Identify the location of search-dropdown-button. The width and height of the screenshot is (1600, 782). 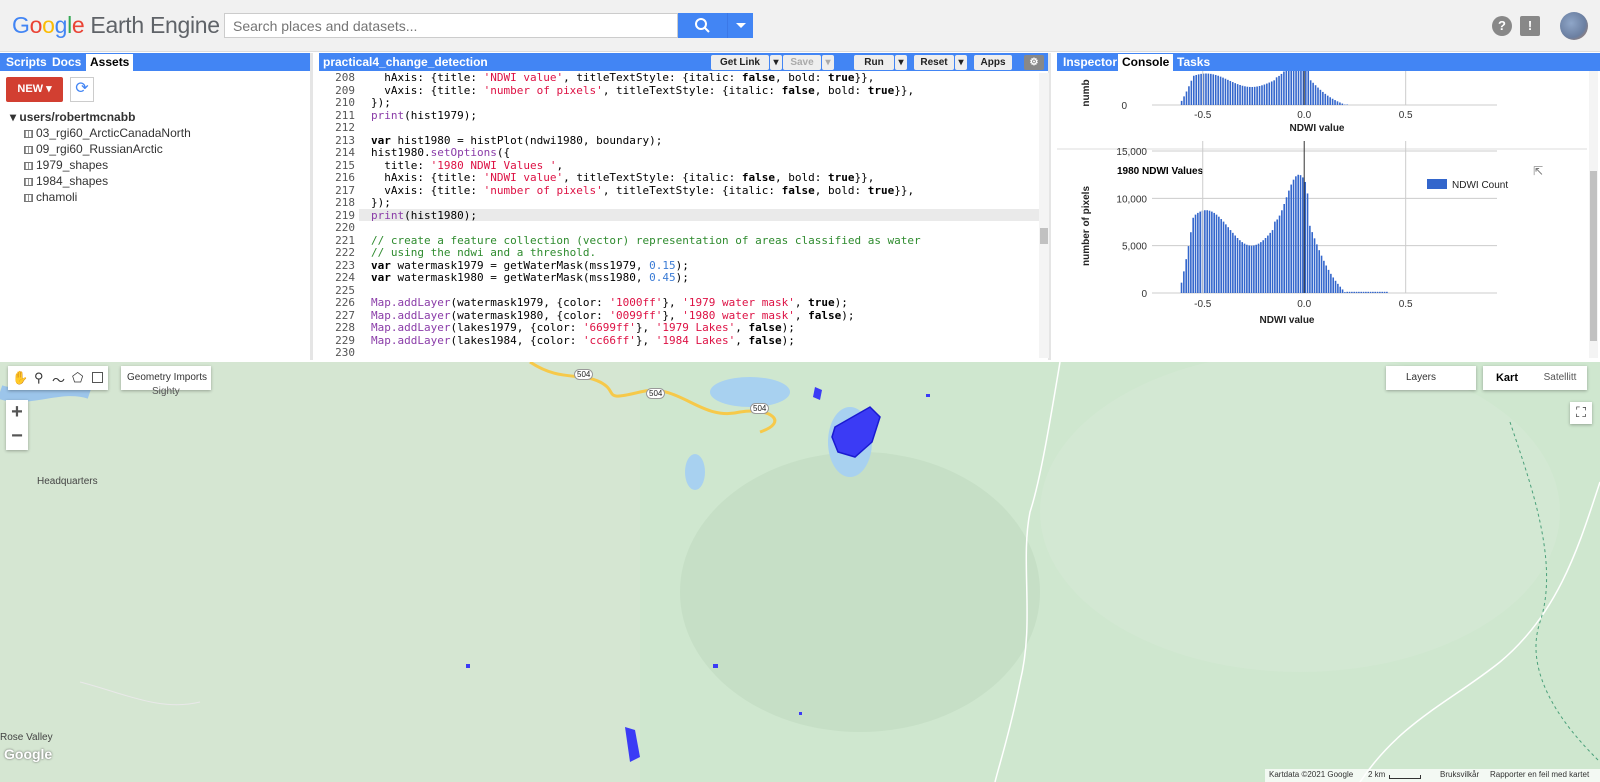
(740, 25).